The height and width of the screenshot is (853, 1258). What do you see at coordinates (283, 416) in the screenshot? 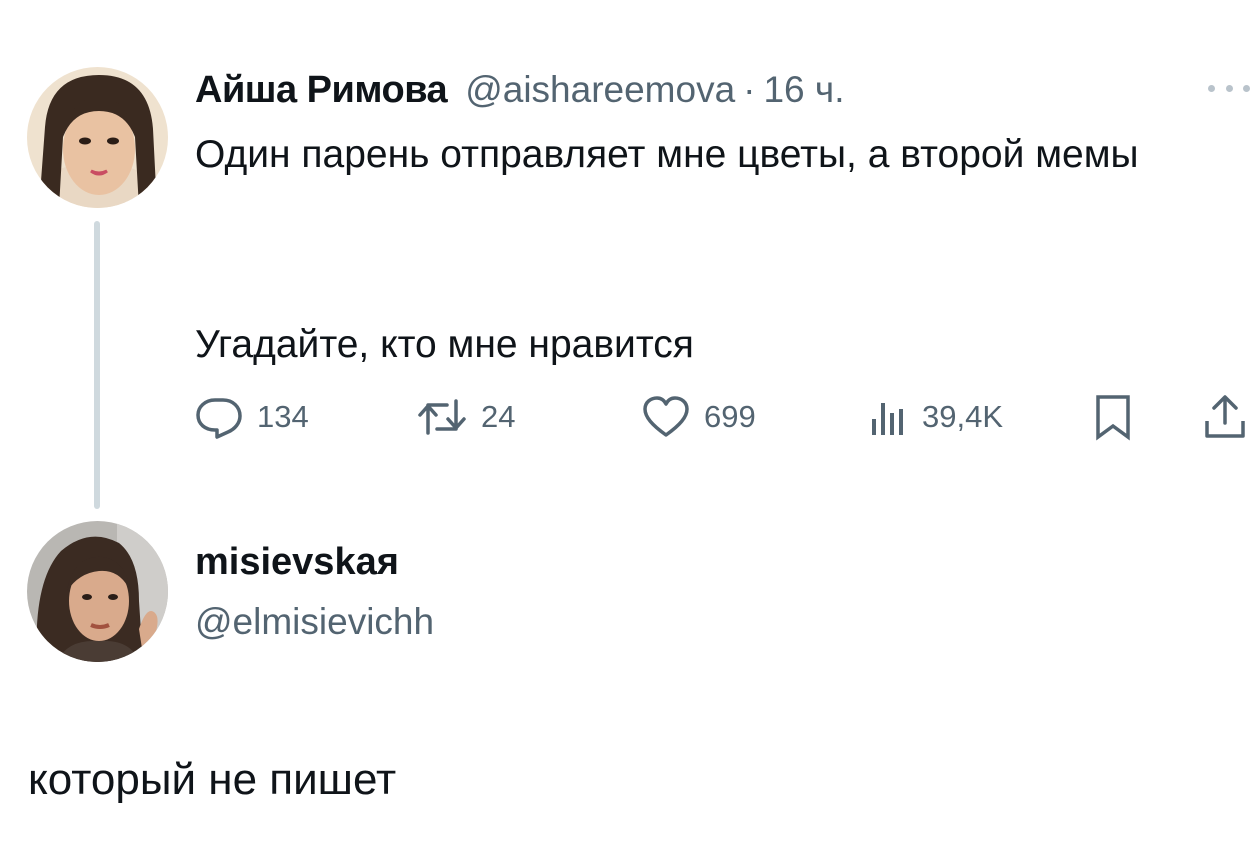
I see `reply-count: 134` at bounding box center [283, 416].